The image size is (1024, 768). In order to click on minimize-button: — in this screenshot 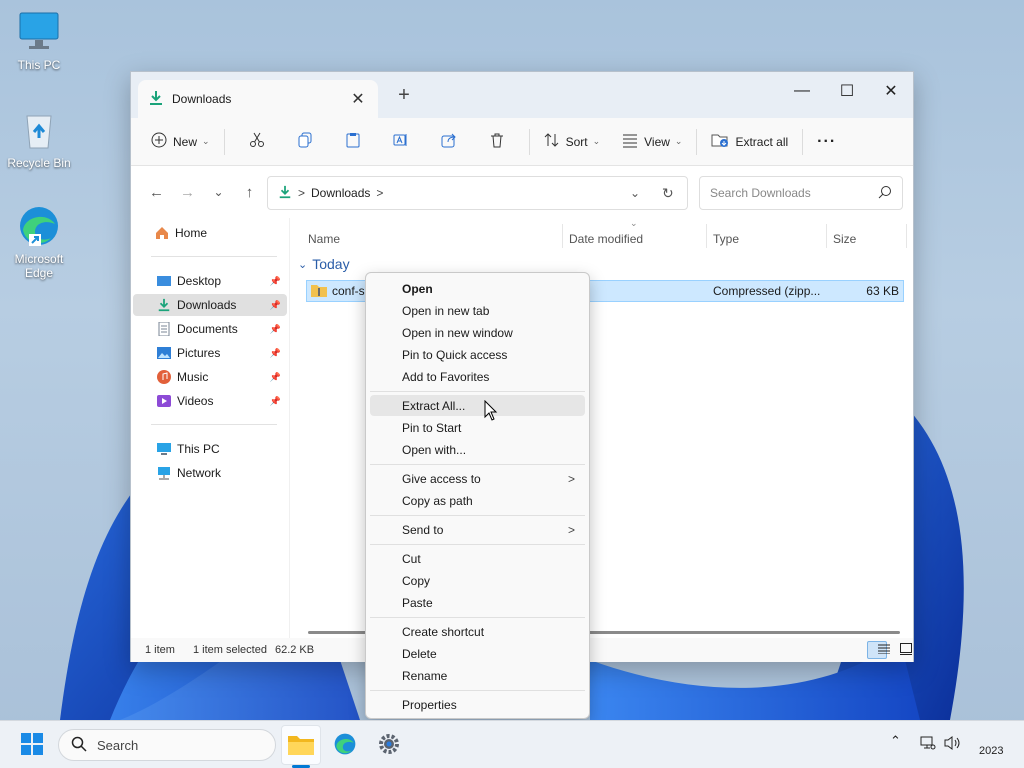, I will do `click(802, 91)`.